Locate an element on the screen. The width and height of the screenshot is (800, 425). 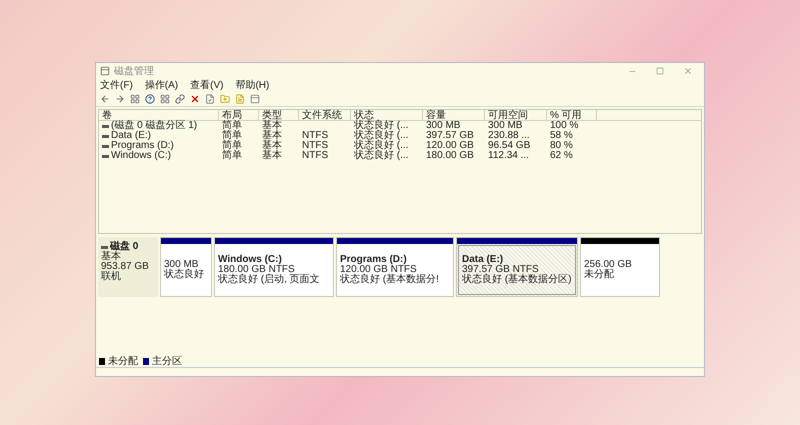
forward-icon is located at coordinates (120, 99).